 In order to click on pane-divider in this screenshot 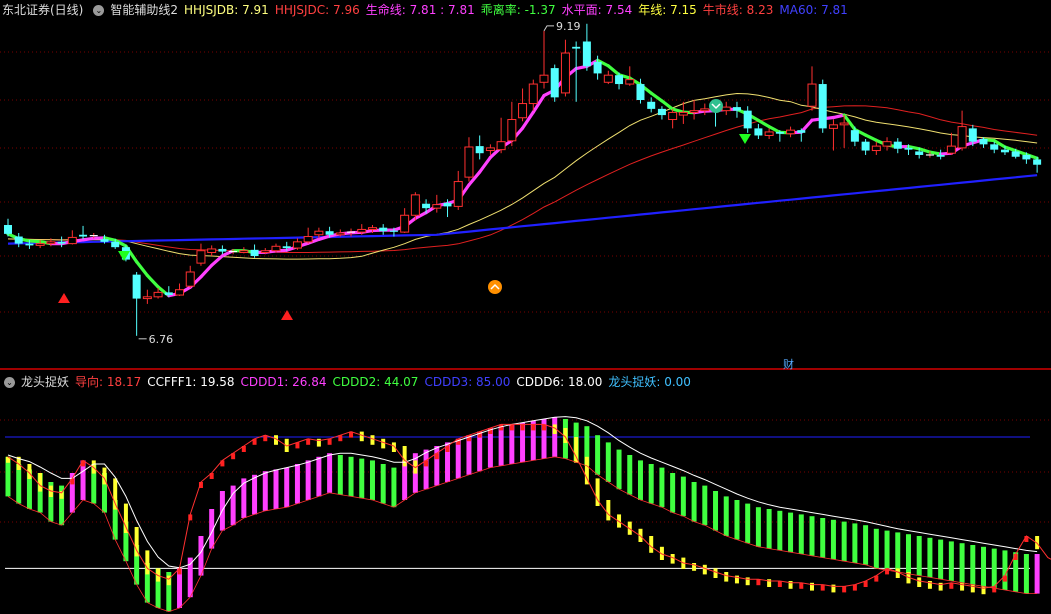, I will do `click(525, 369)`.